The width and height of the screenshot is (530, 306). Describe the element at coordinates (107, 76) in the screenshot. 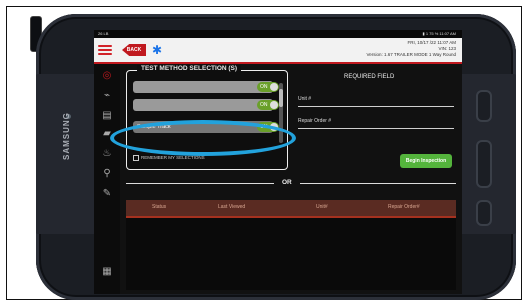

I see `home-icon: ◎` at that location.